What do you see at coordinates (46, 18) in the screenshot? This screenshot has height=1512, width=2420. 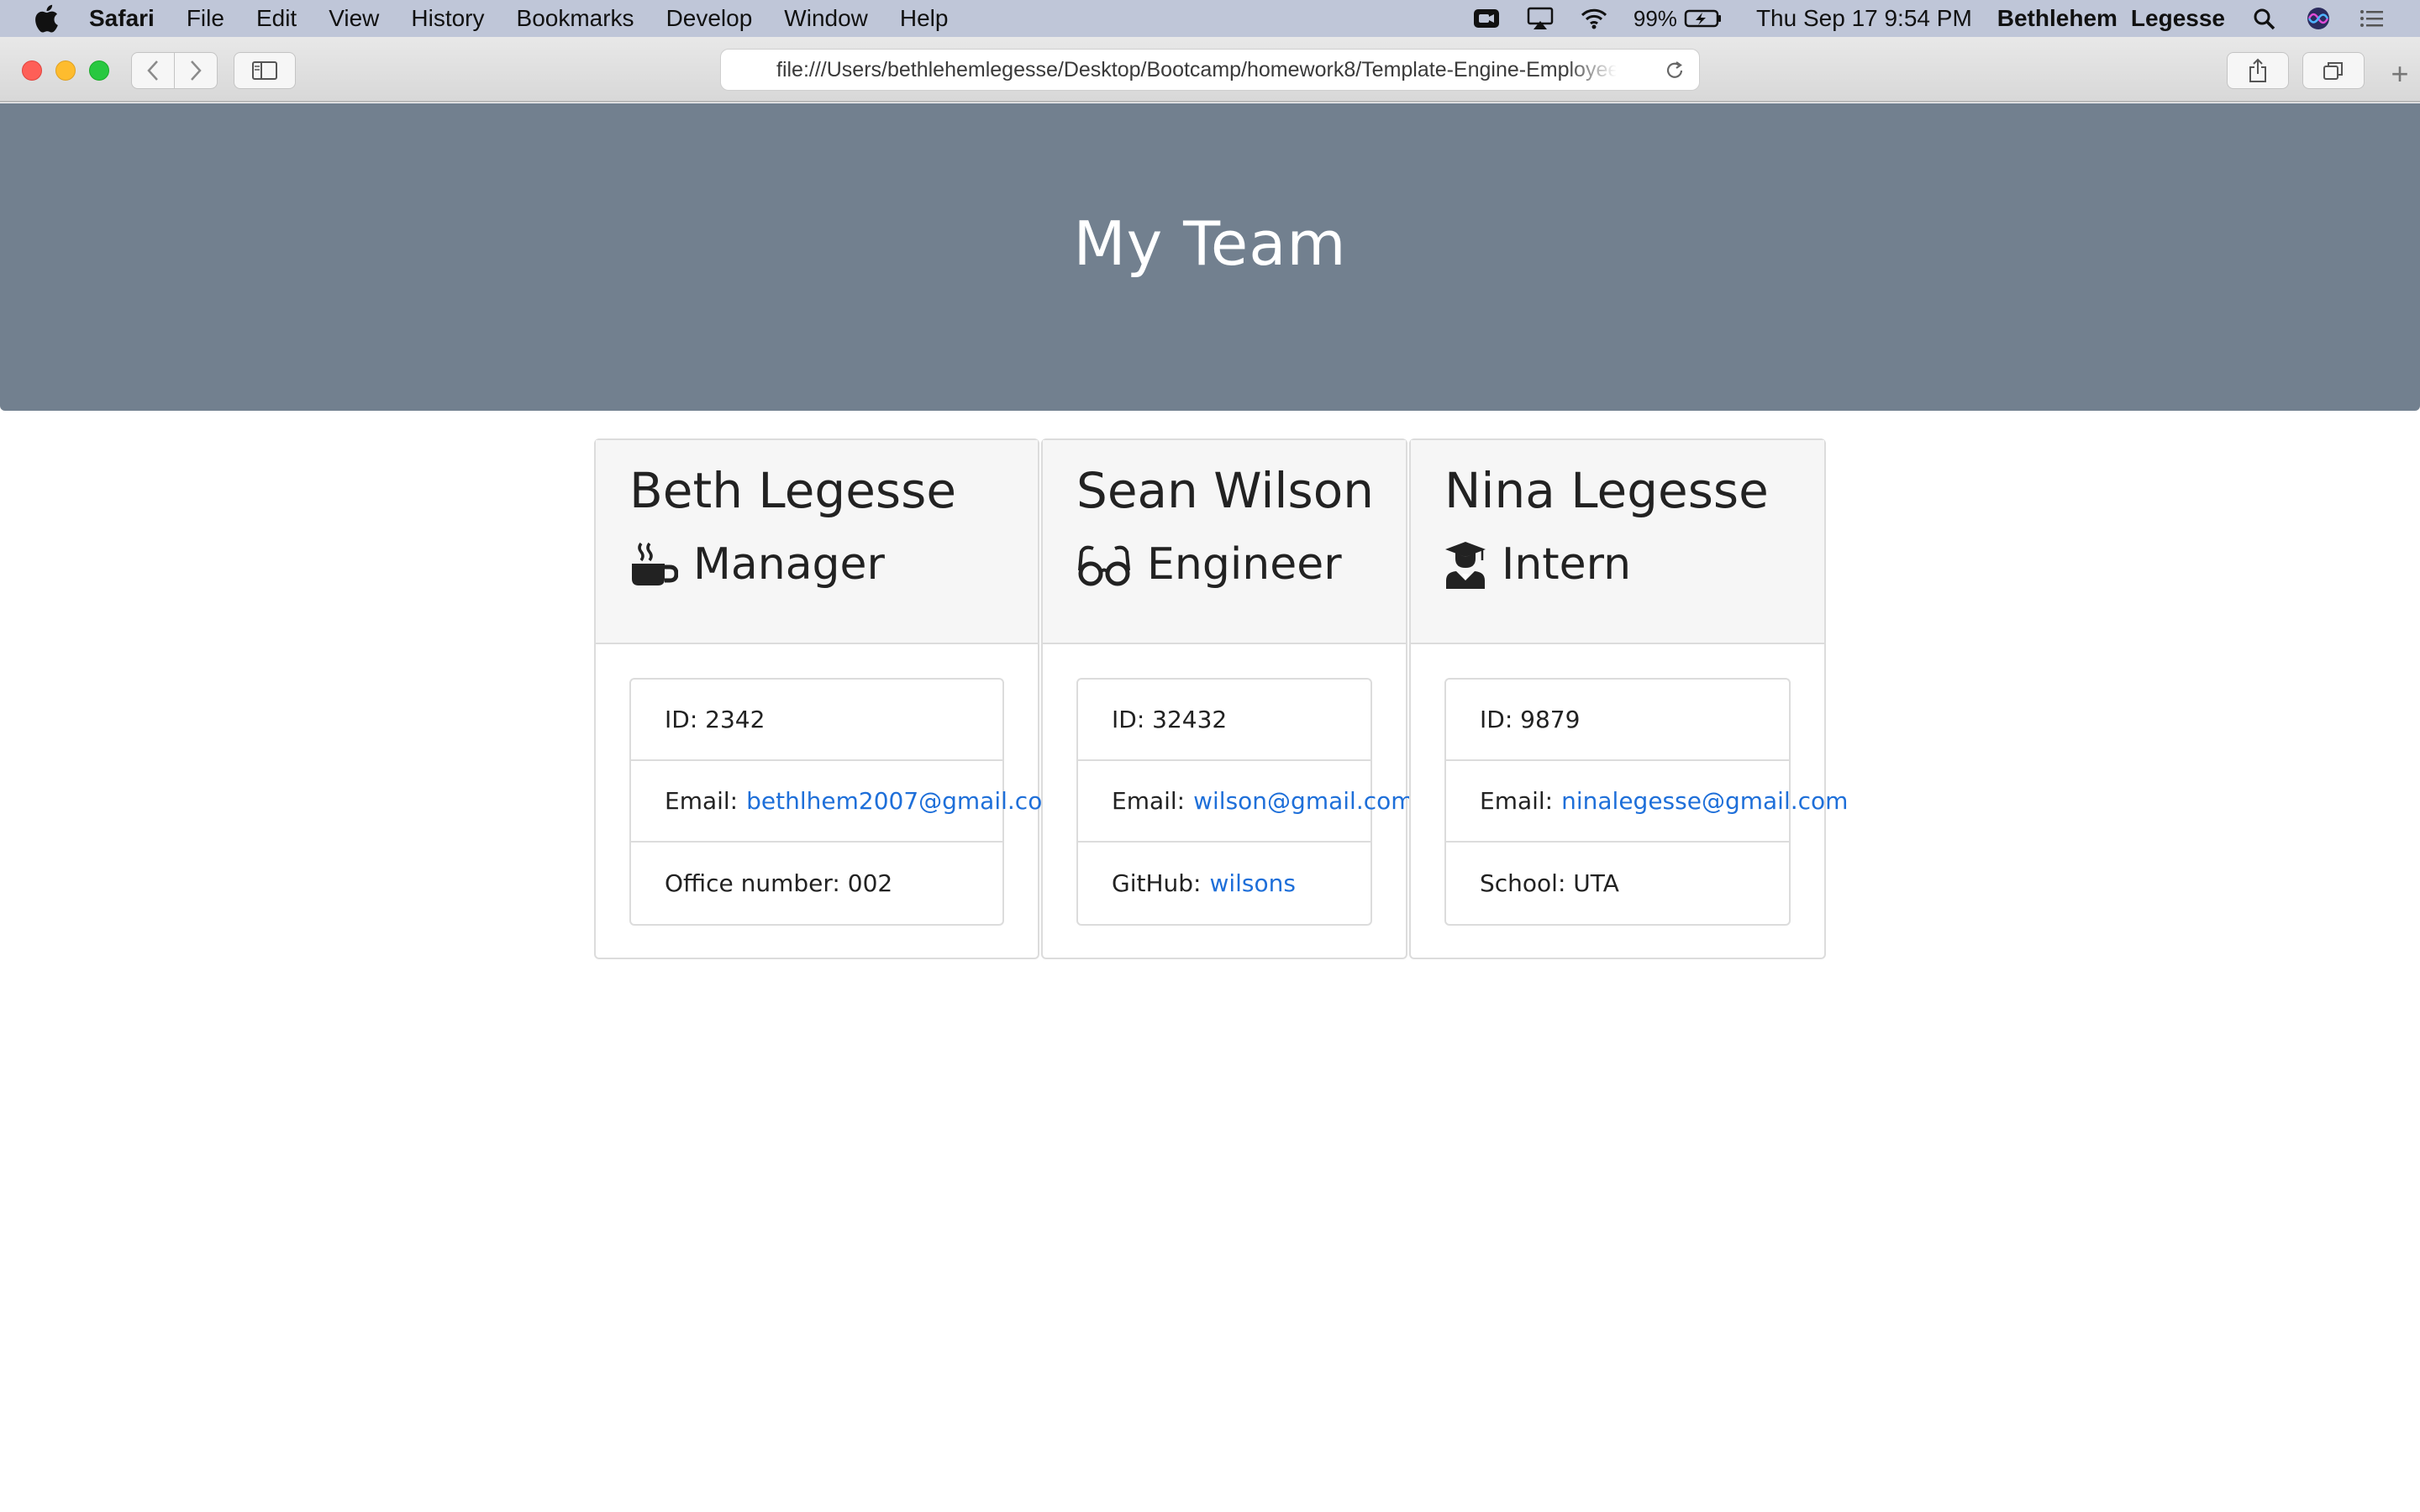 I see `apple-icon` at bounding box center [46, 18].